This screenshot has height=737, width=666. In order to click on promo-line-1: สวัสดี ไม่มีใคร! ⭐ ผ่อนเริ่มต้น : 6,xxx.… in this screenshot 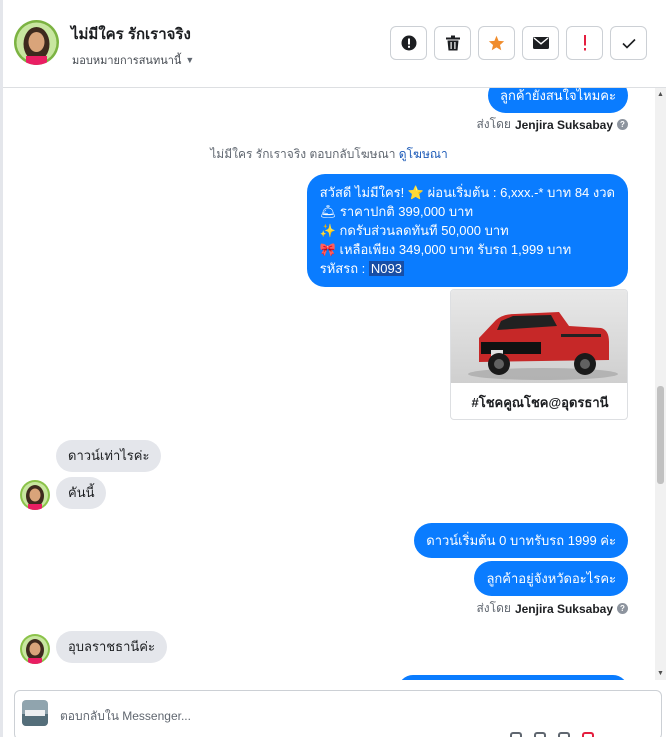, I will do `click(467, 192)`.